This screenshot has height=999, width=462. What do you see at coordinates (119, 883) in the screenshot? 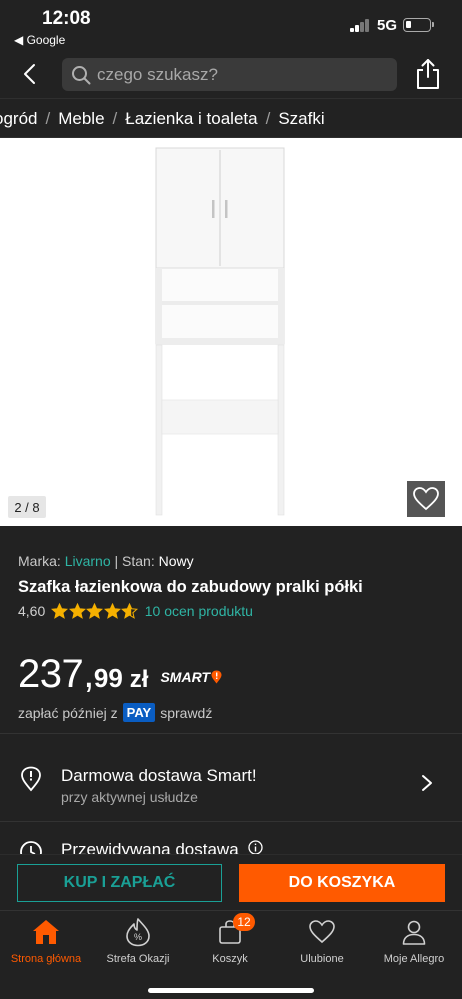
I see `buy-now-button: KUP I ZAPŁAĆ` at bounding box center [119, 883].